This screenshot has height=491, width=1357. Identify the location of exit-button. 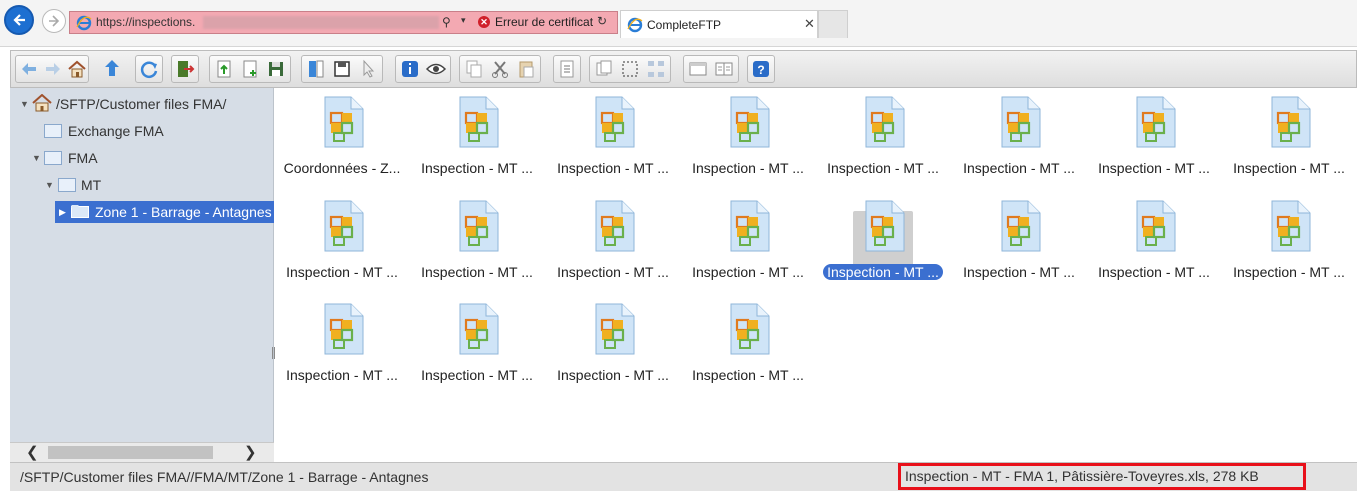
(185, 69).